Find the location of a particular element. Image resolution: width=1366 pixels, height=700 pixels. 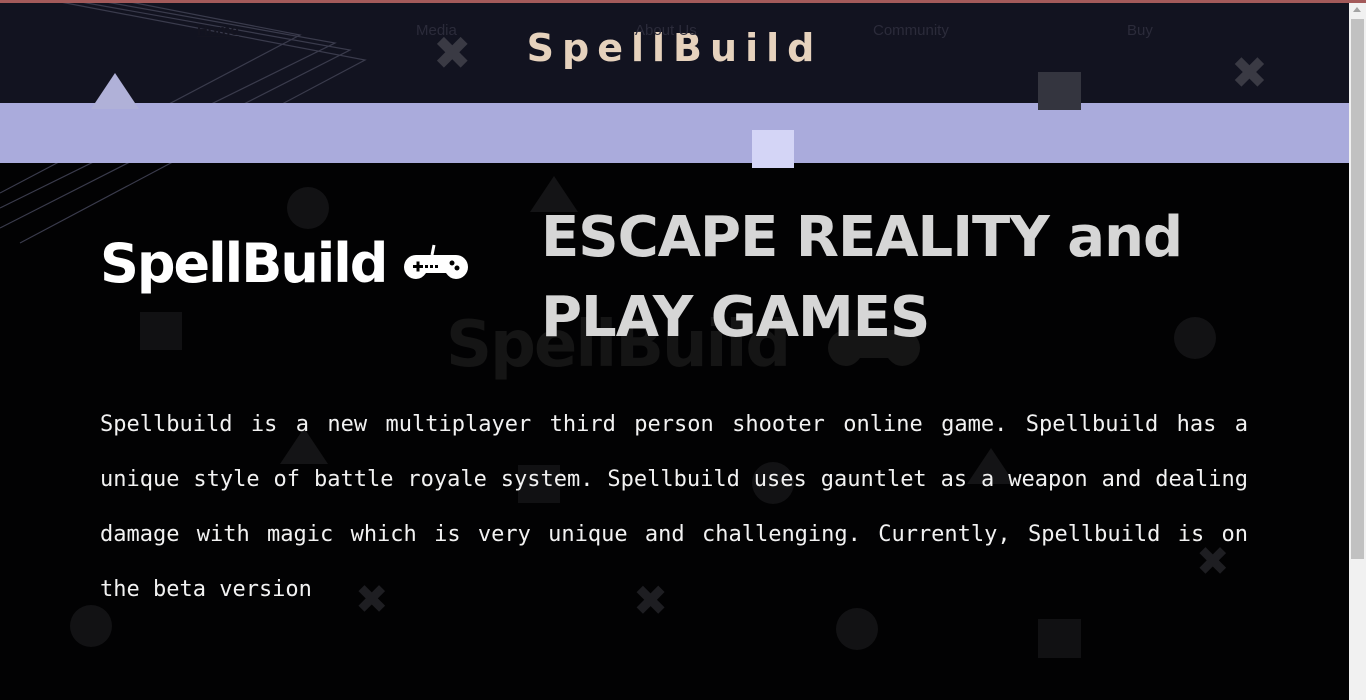

gamepad-icon is located at coordinates (436, 261).